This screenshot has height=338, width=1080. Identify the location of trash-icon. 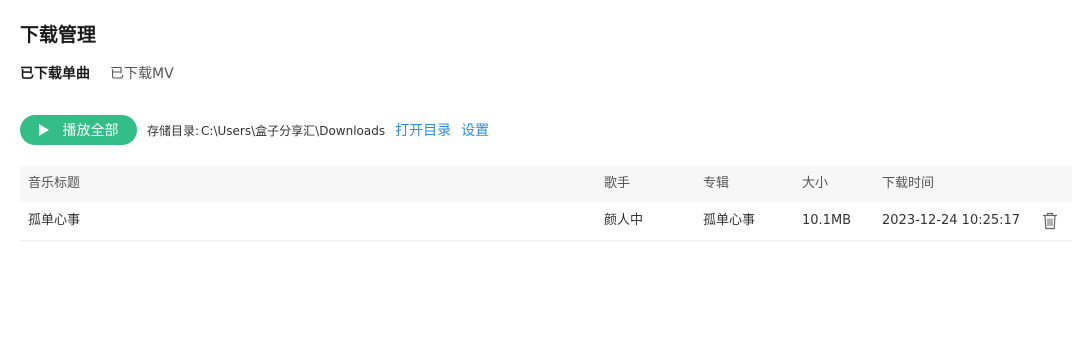
(1050, 221).